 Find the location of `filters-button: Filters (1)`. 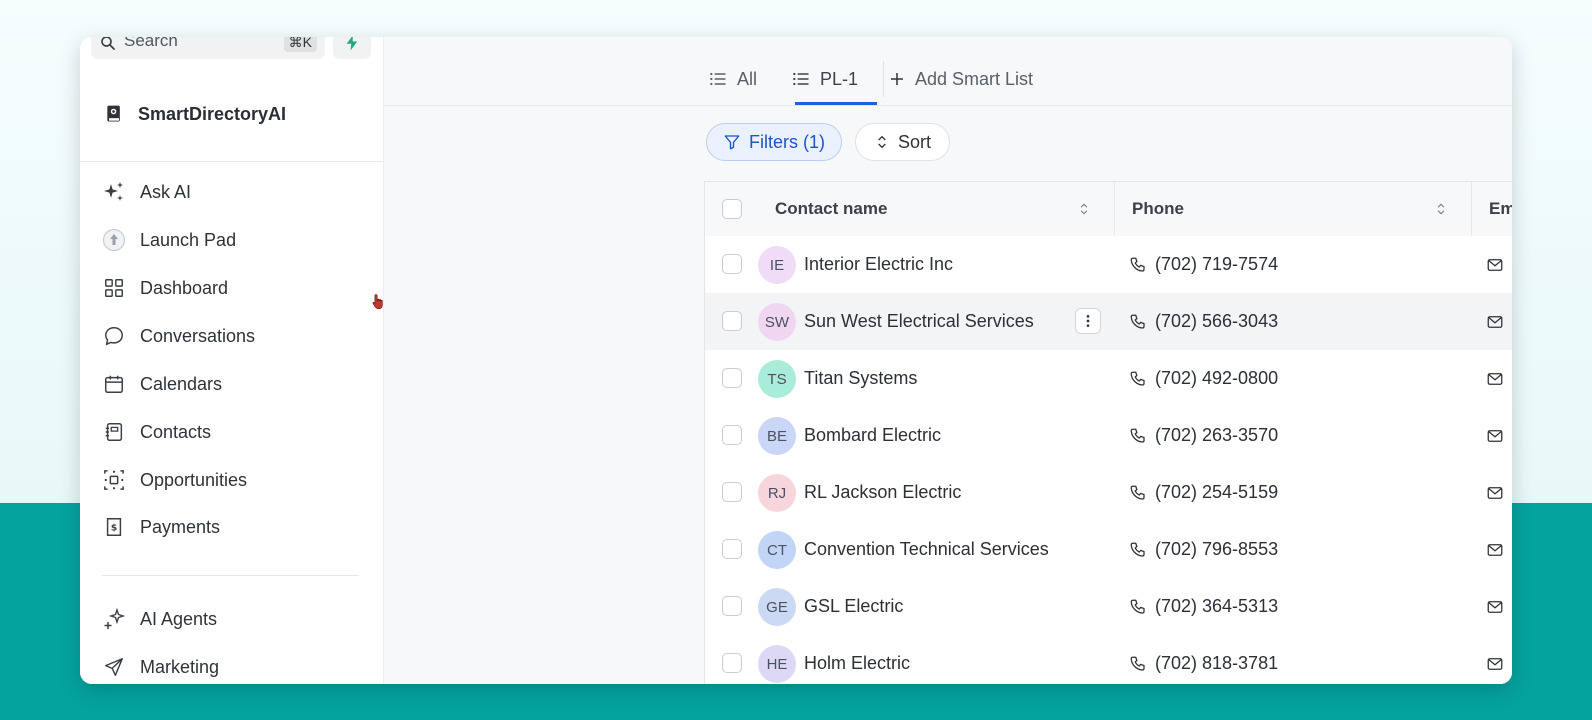

filters-button: Filters (1) is located at coordinates (774, 142).